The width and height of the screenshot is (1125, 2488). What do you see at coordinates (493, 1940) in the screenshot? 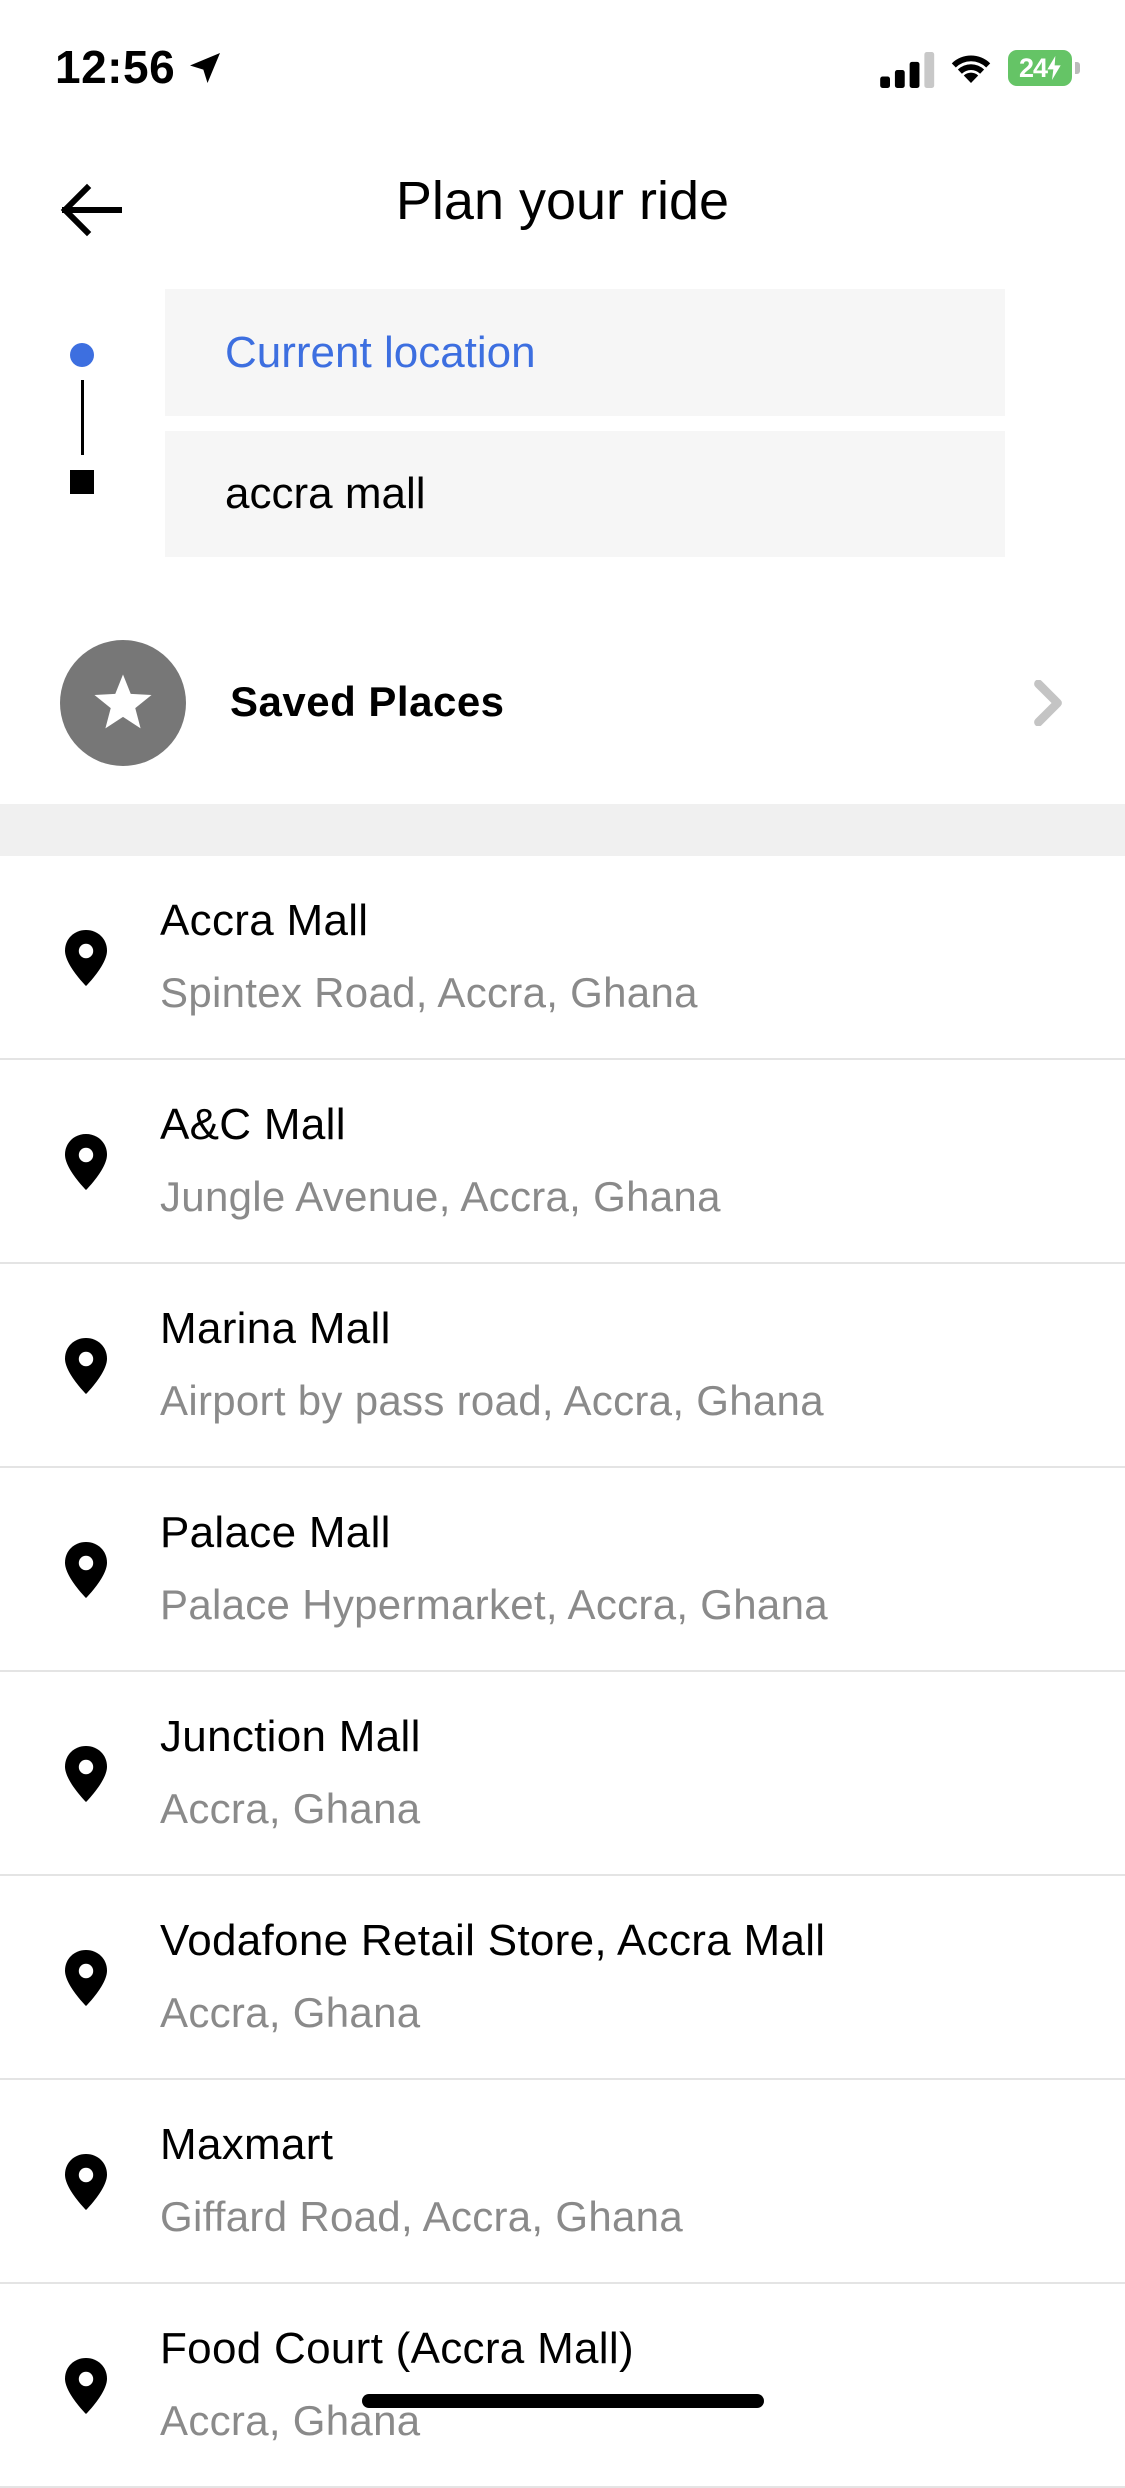
I see `result-title: Vodafone Retail Store, Accra Mall` at bounding box center [493, 1940].